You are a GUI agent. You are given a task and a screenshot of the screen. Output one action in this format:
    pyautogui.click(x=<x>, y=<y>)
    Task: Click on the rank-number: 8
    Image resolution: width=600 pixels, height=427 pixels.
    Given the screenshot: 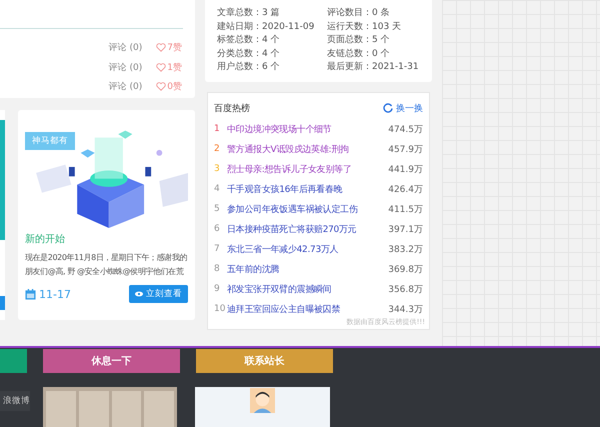 What is the action you would take?
    pyautogui.click(x=217, y=269)
    